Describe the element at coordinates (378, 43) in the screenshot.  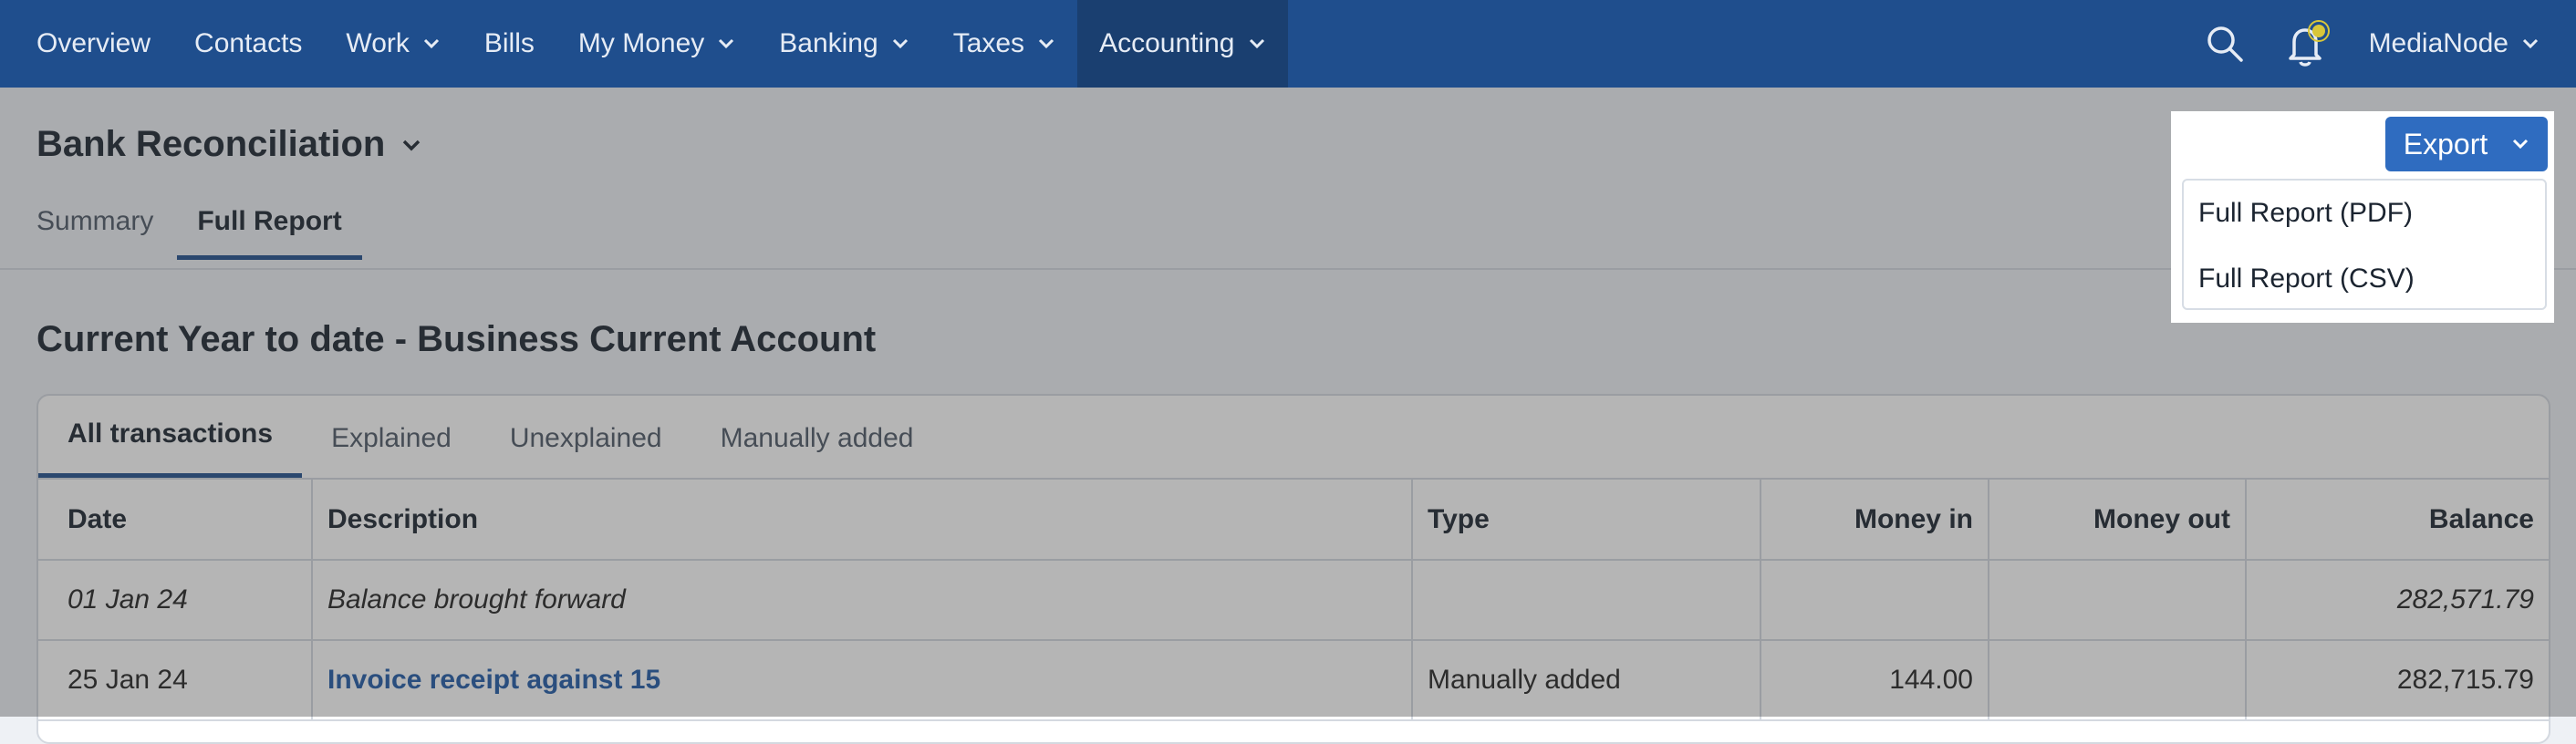
I see `nav-work-label: Work` at that location.